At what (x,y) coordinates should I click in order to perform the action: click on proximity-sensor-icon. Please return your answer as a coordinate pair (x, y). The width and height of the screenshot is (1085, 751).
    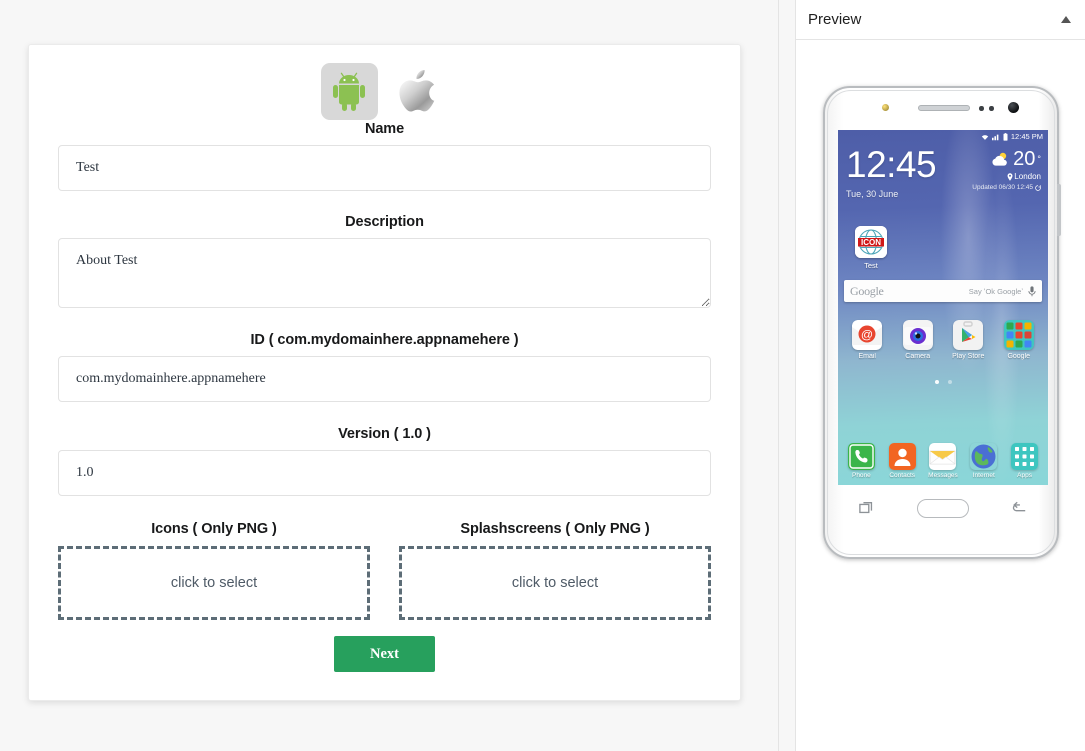
    Looking at the image, I should click on (981, 108).